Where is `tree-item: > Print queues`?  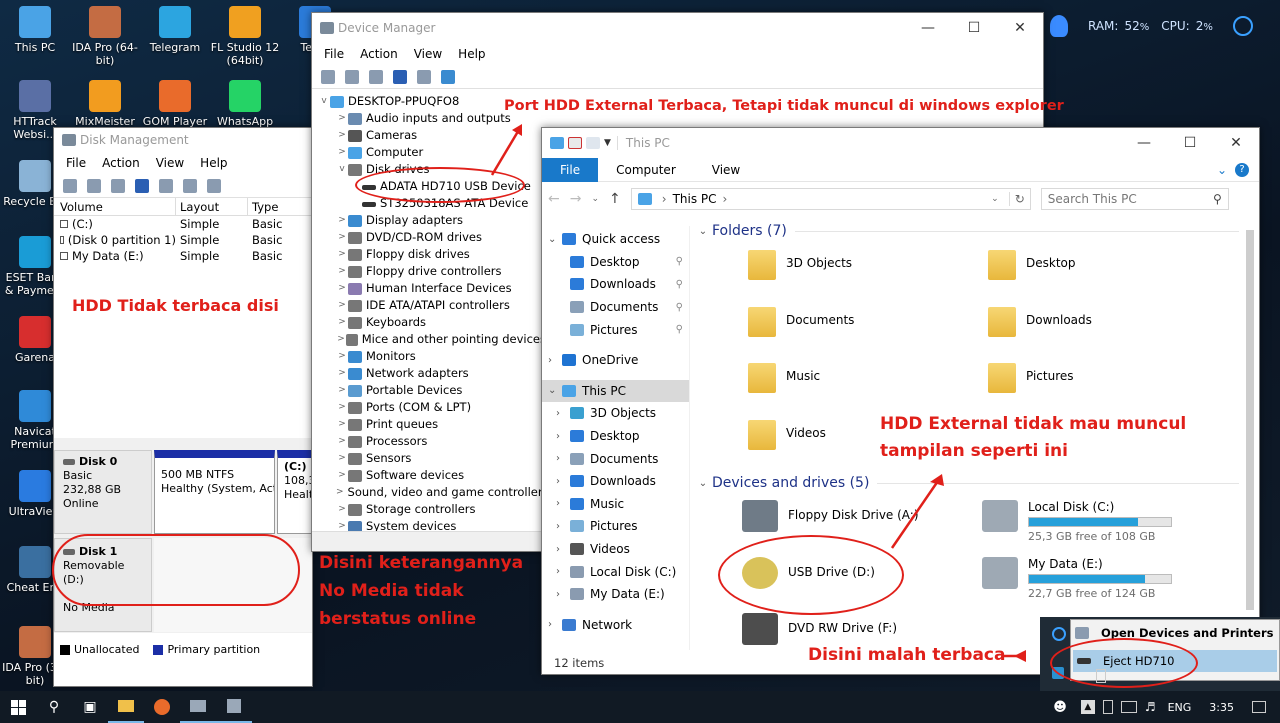
tree-item: > Print queues is located at coordinates (432, 424).